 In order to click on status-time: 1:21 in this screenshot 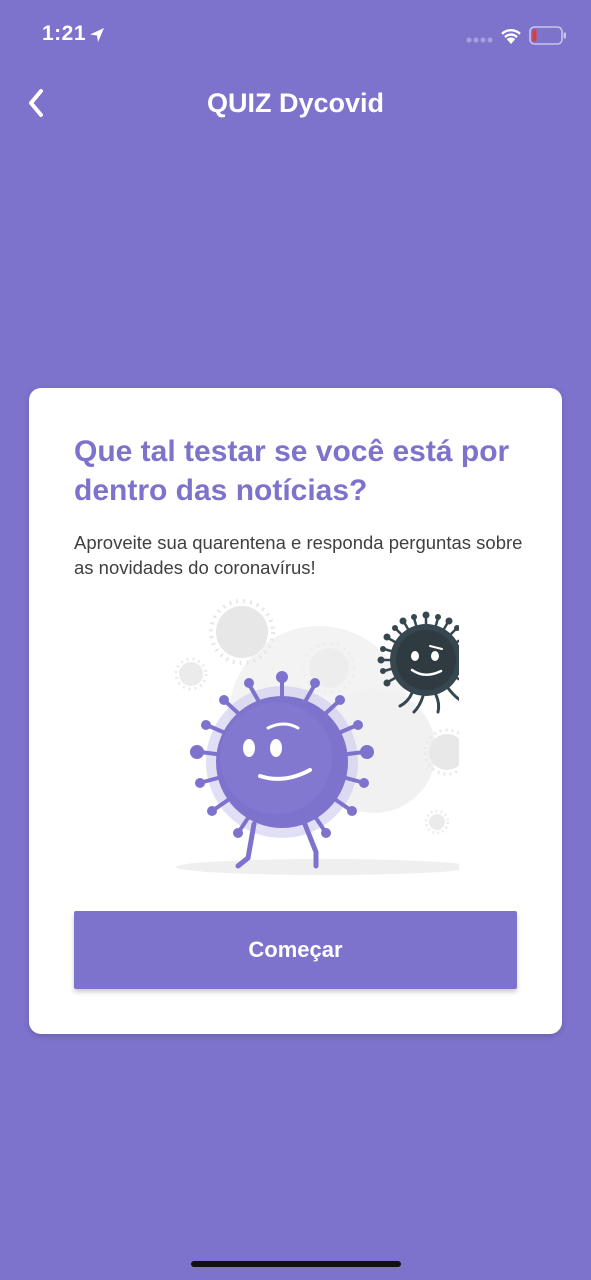, I will do `click(64, 33)`.